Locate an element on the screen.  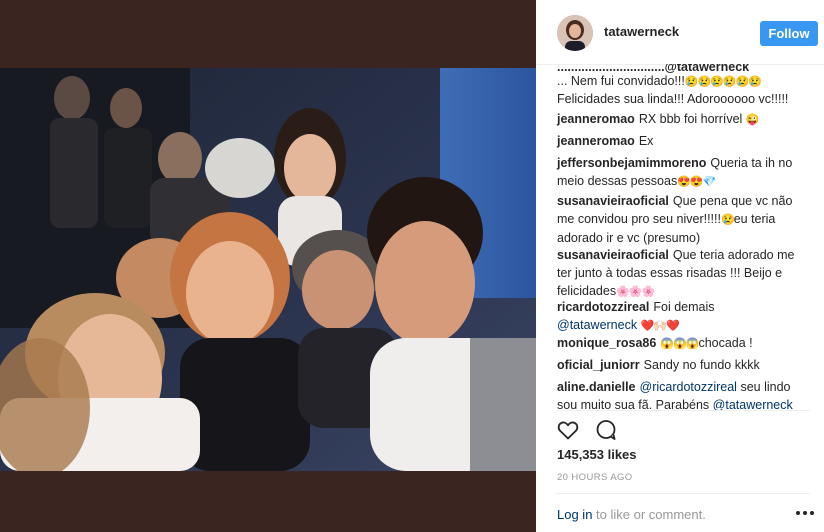
comment-text: ... Nem fui convidado!!! is located at coordinates (621, 81).